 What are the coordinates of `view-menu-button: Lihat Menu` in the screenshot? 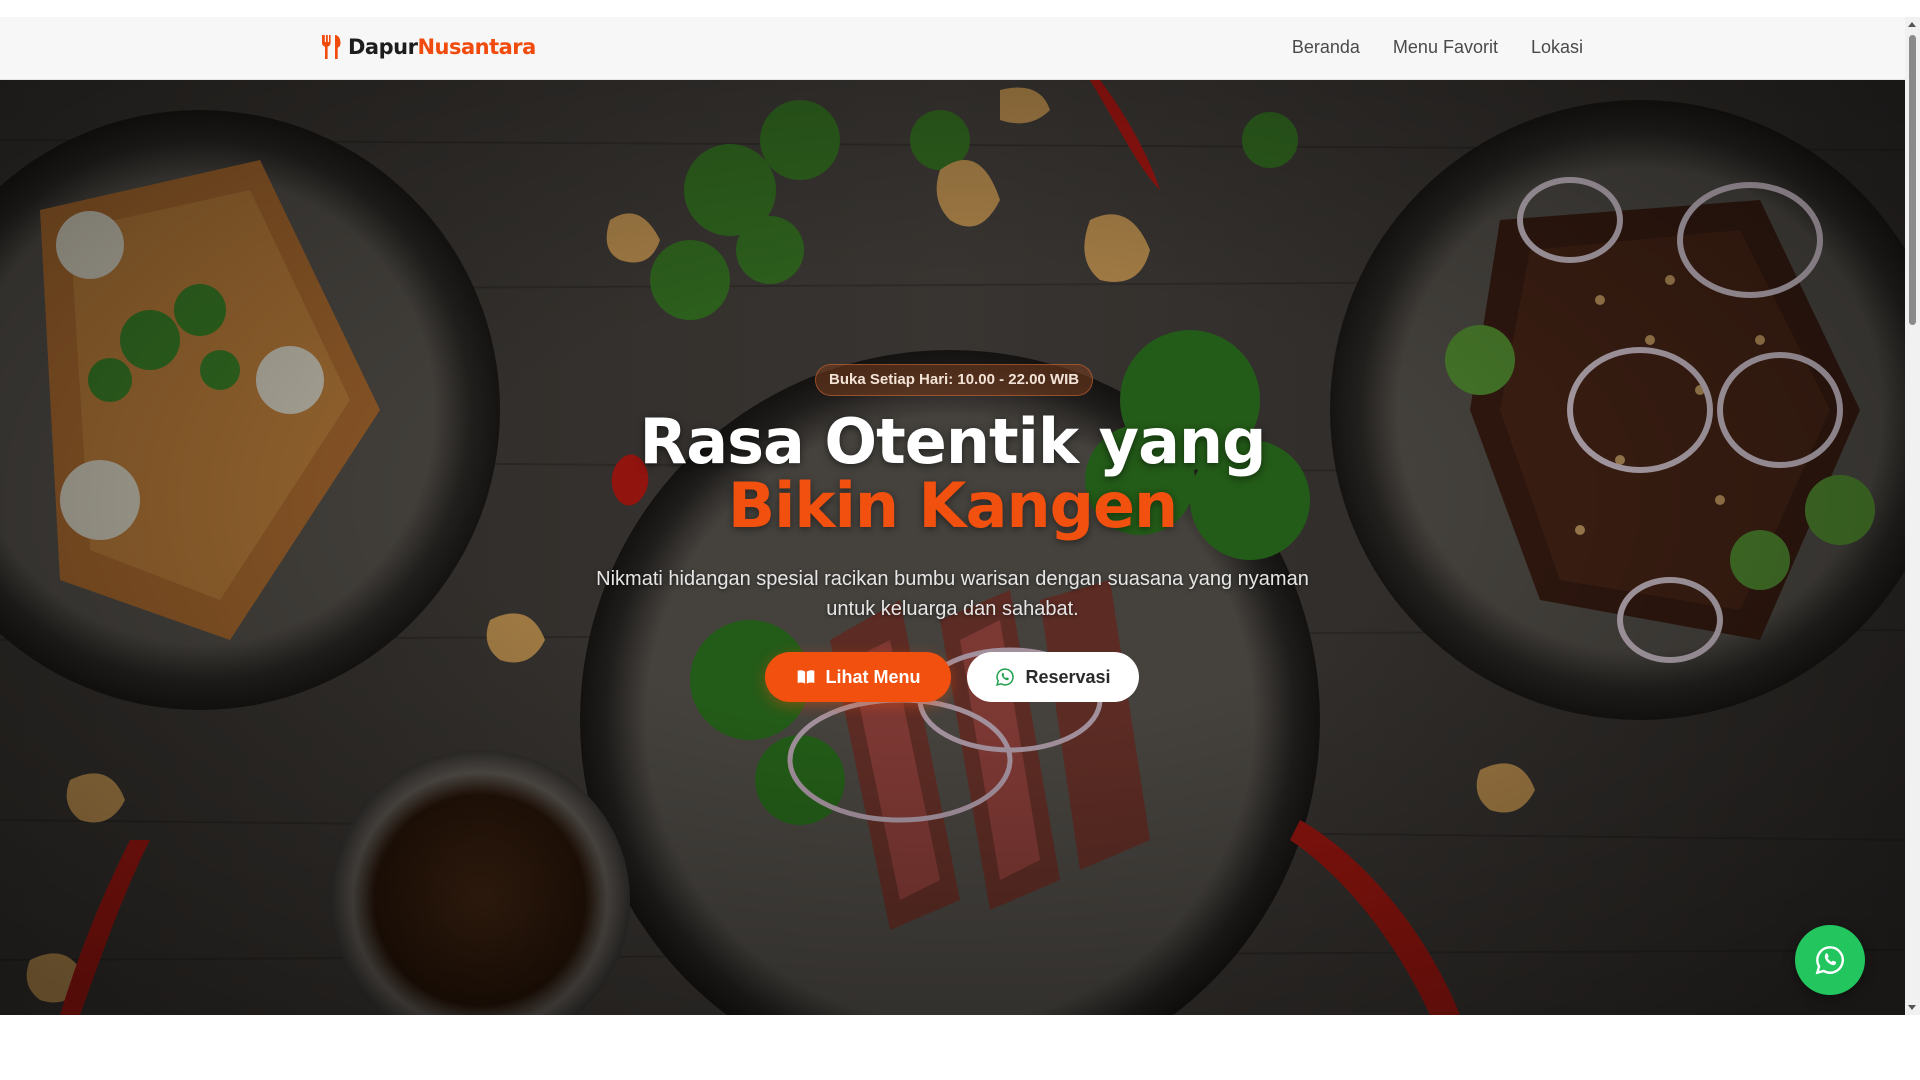 It's located at (858, 677).